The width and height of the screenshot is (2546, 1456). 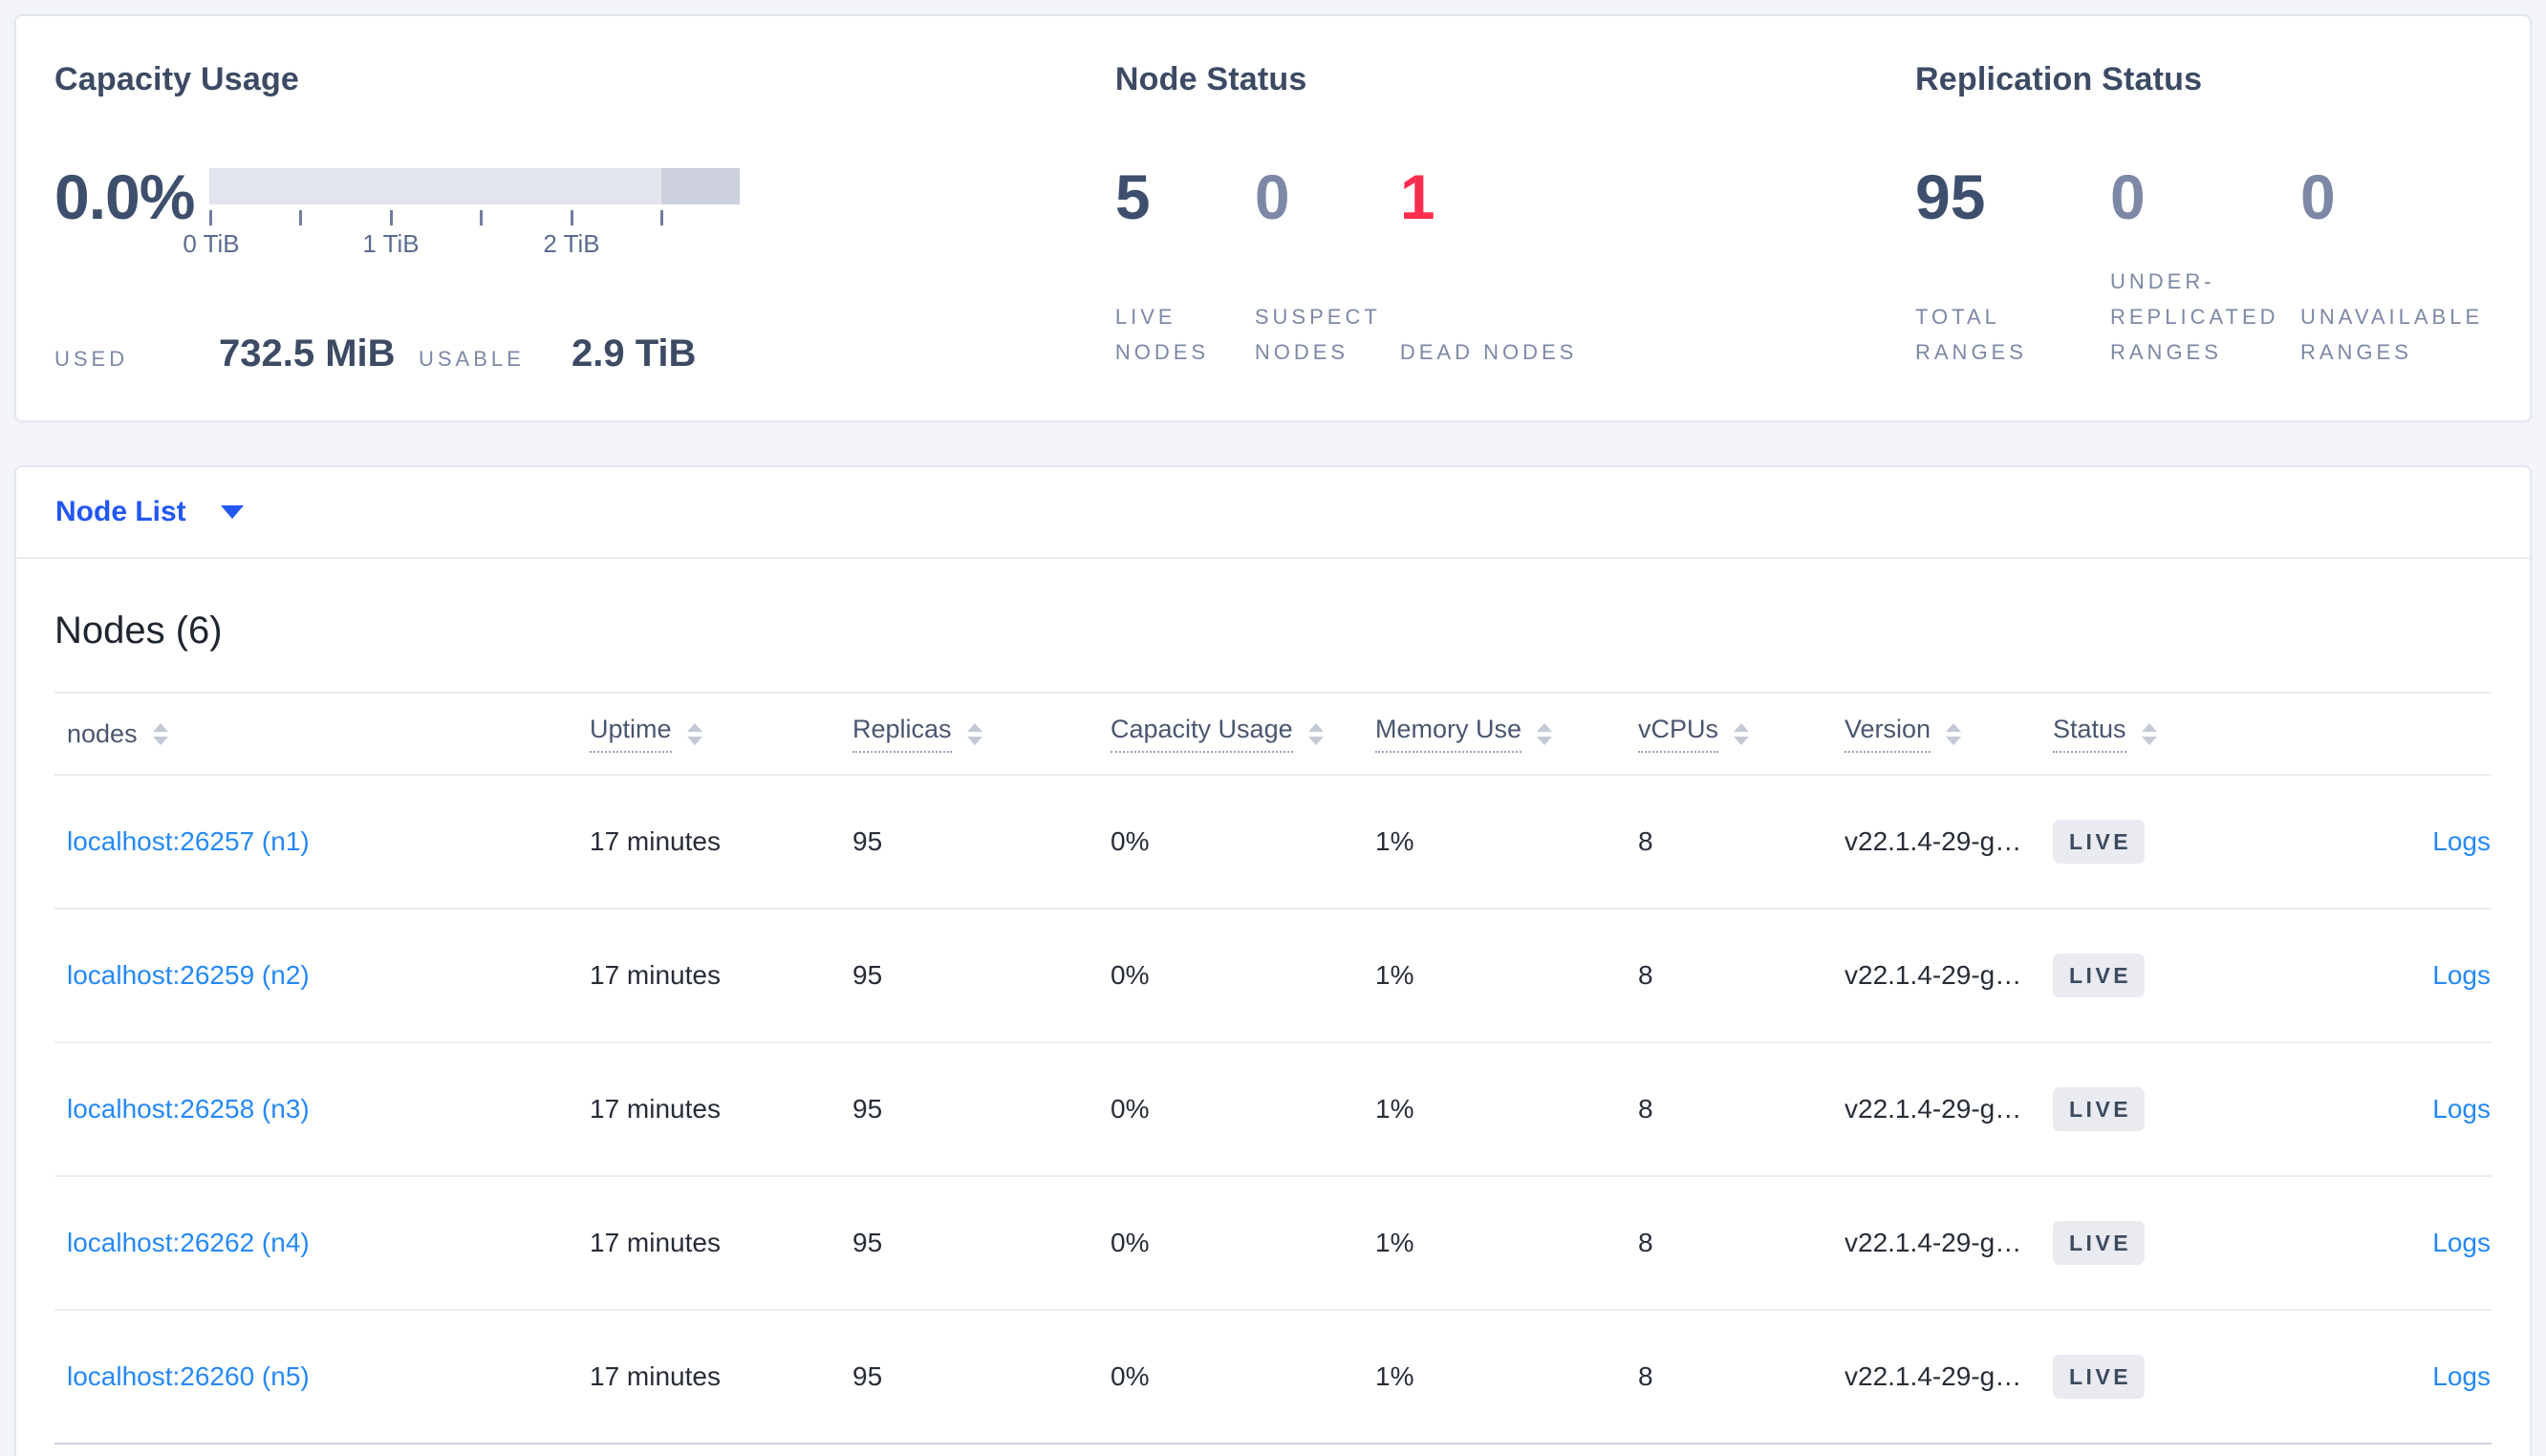 What do you see at coordinates (1971, 335) in the screenshot?
I see `total-ranges-label: TOTAL RANGES` at bounding box center [1971, 335].